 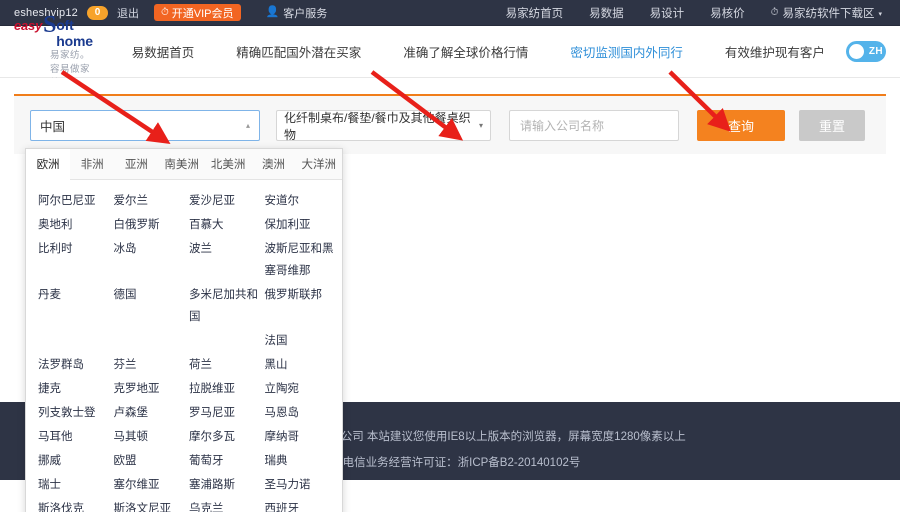 What do you see at coordinates (696, 13) in the screenshot?
I see `topbar-right-group: 易家纺首页 易数据 易设计 易核价 ⏱ 易家纺软件下载区 ▾` at bounding box center [696, 13].